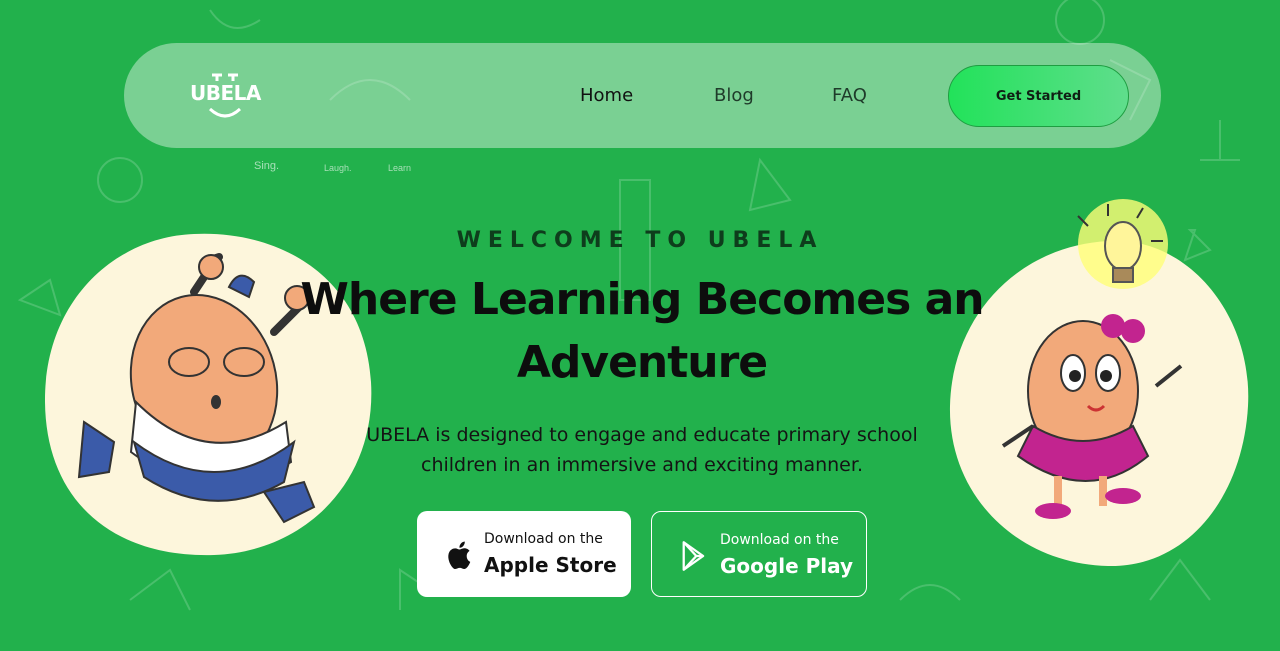 The width and height of the screenshot is (1280, 651). Describe the element at coordinates (640, 240) in the screenshot. I see `hero-eyebrow: WELCOME TO UBELA` at that location.